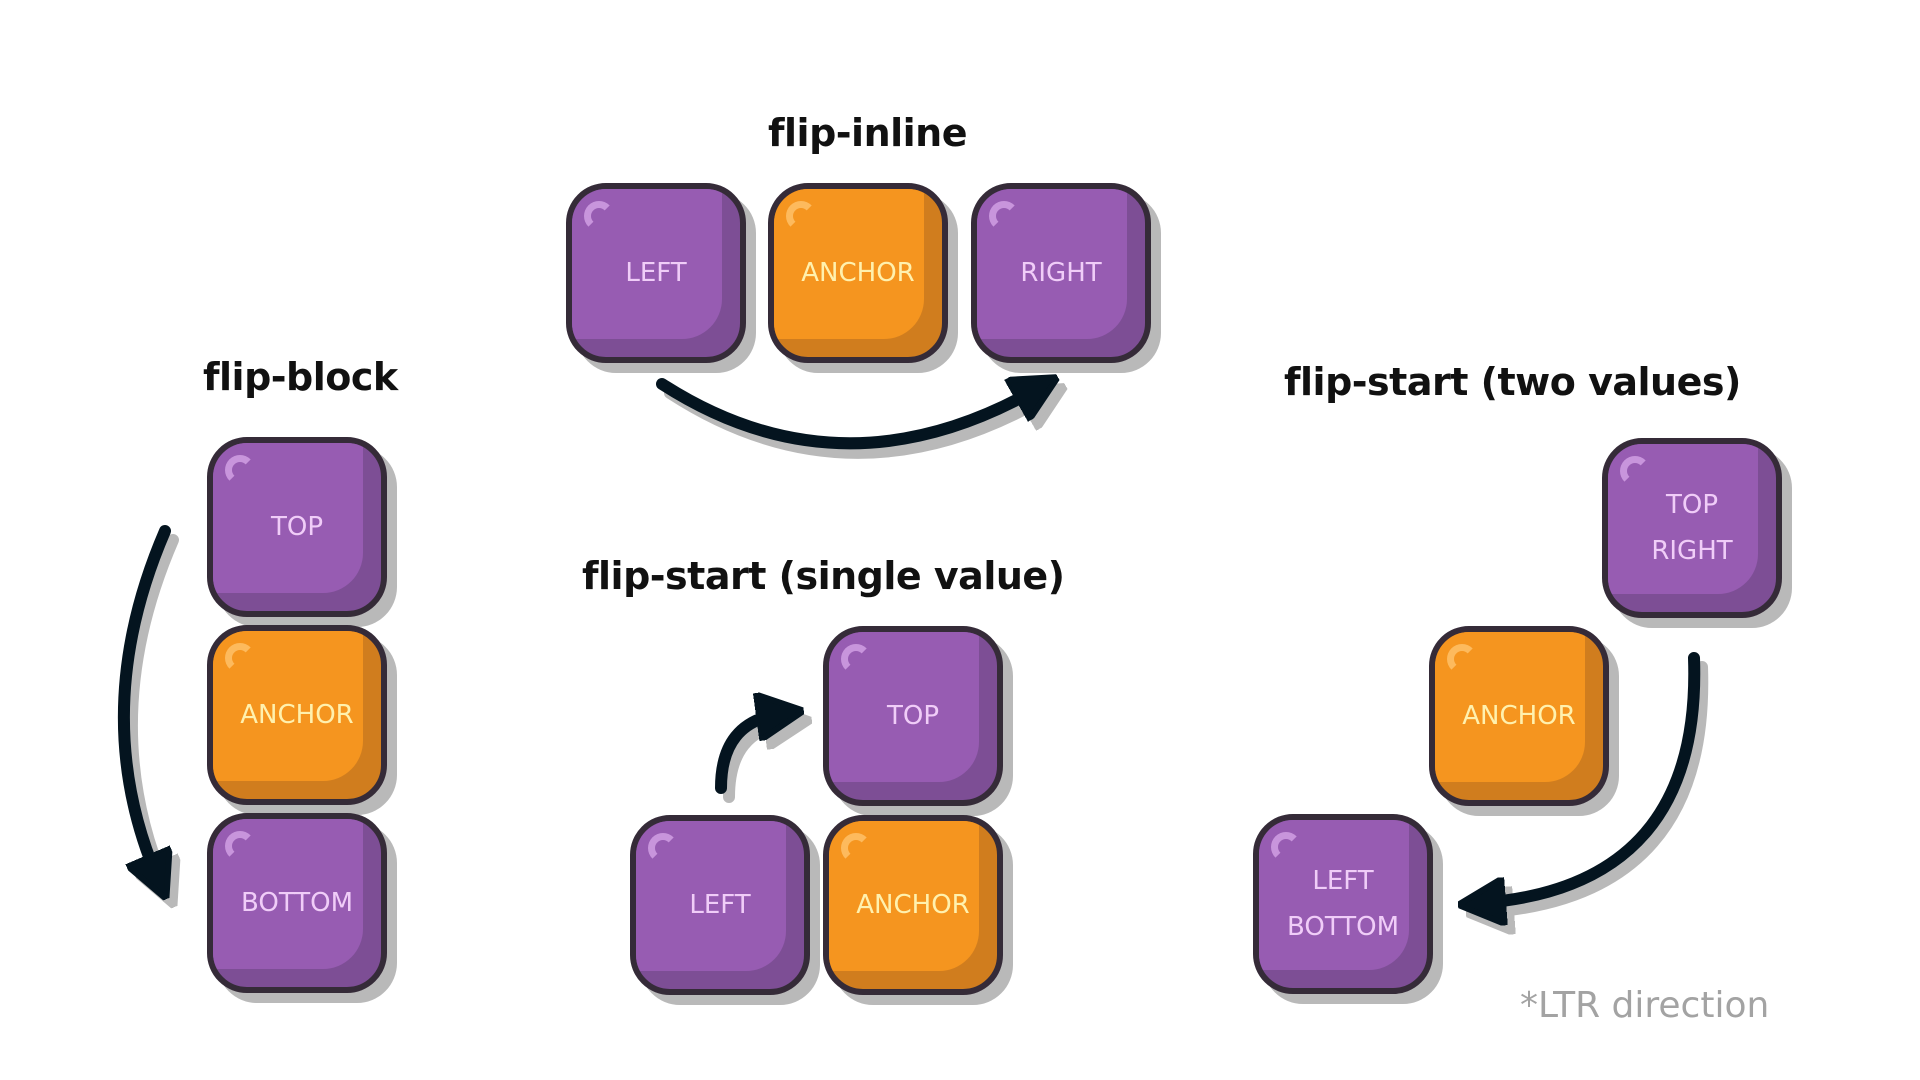 This screenshot has height=1080, width=1920. Describe the element at coordinates (823, 576) in the screenshot. I see `flip-start-single-title: flip-start (single value)` at that location.